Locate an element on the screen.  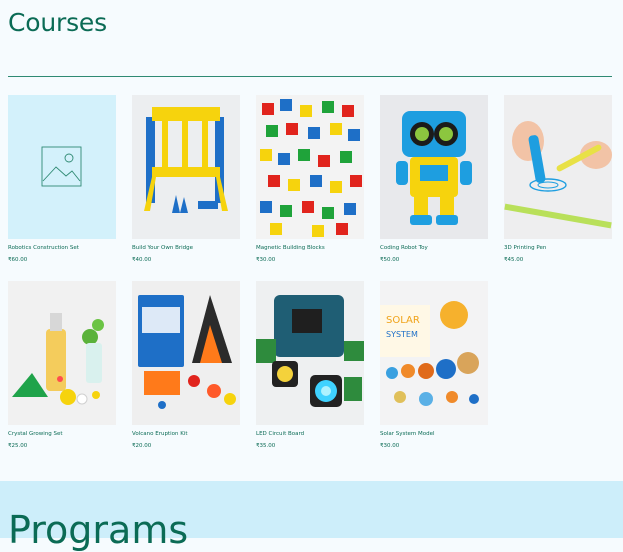
course-name: 3D Printing Pen is located at coordinates (558, 248).